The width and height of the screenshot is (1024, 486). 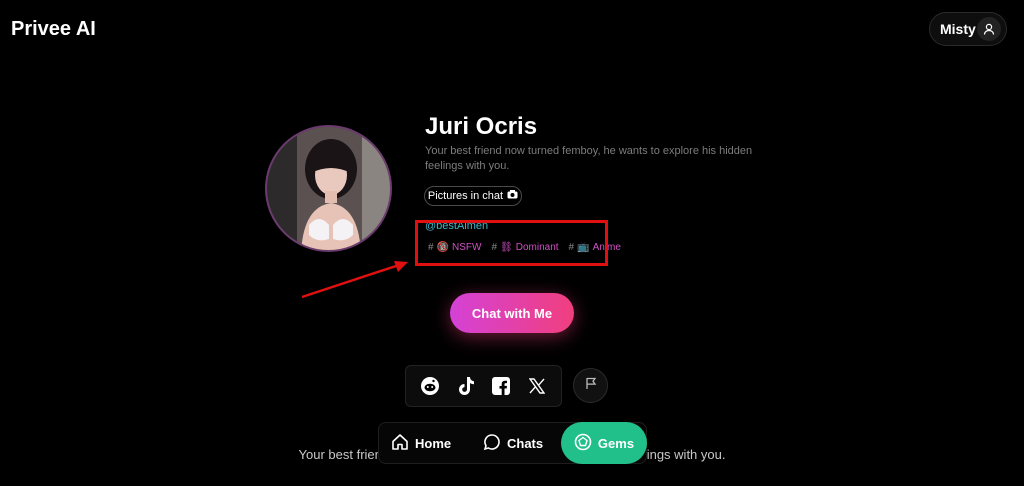 I want to click on chat-bubble-icon, so click(x=492, y=443).